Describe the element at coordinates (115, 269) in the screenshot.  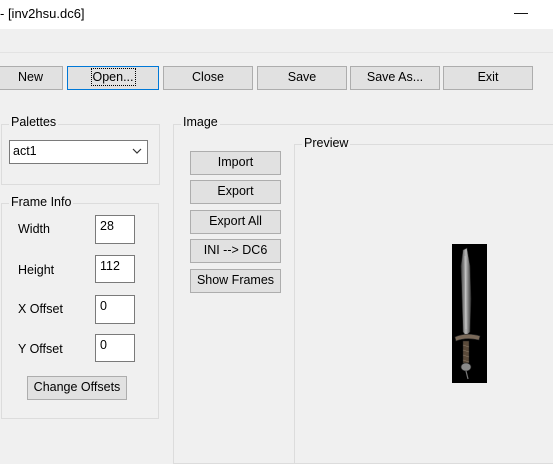
I see `height-field: 112` at that location.